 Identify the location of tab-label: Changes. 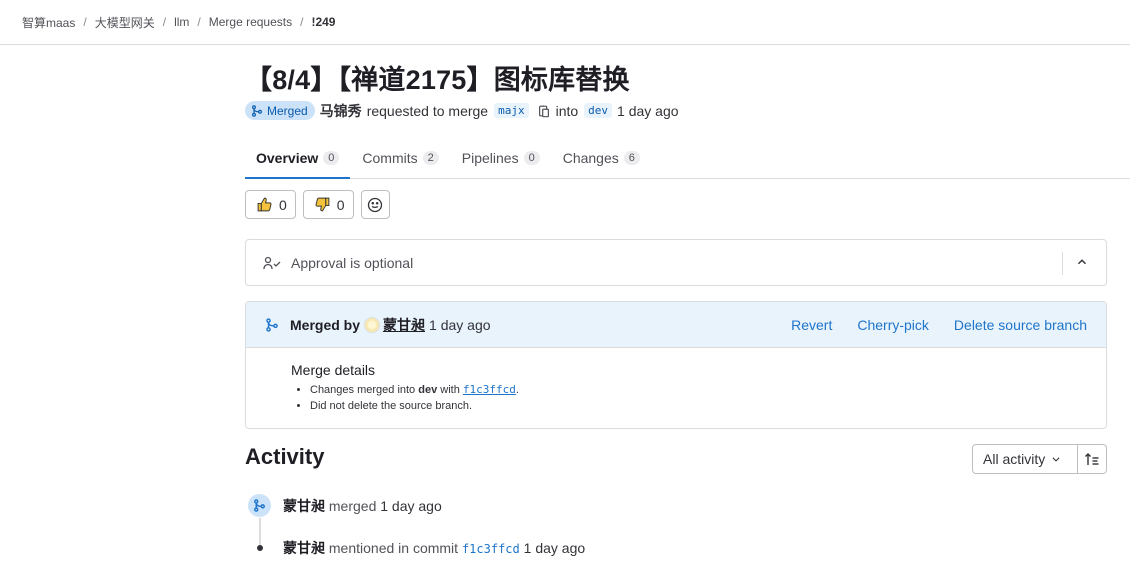
(590, 158).